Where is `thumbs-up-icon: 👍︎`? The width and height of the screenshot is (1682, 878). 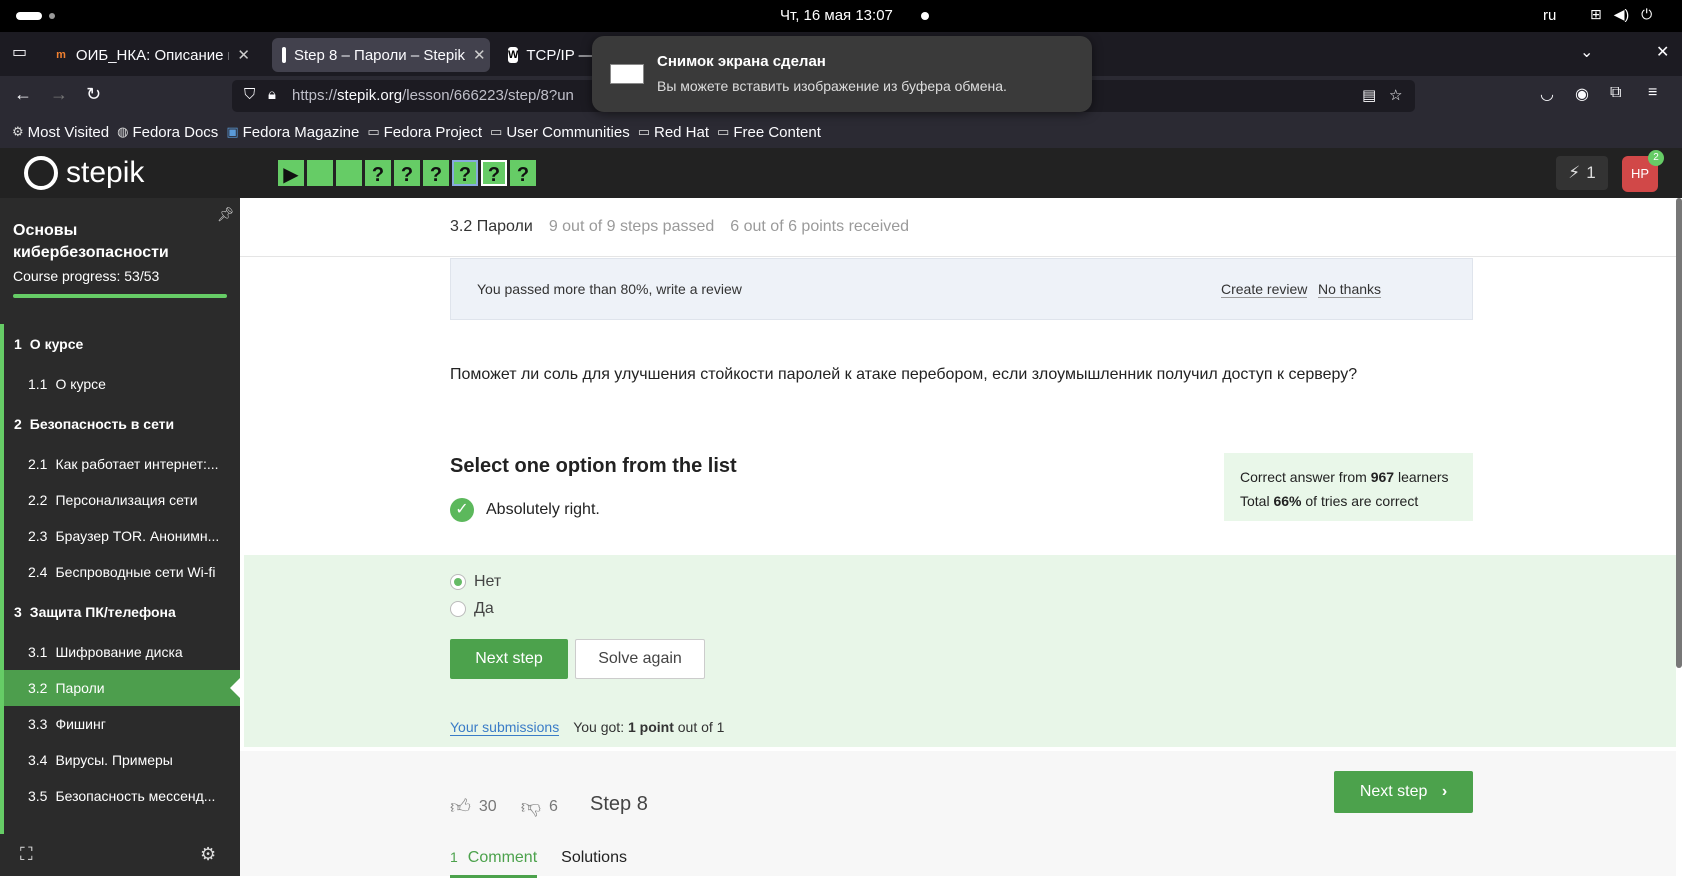 thumbs-up-icon: 👍︎ is located at coordinates (460, 807).